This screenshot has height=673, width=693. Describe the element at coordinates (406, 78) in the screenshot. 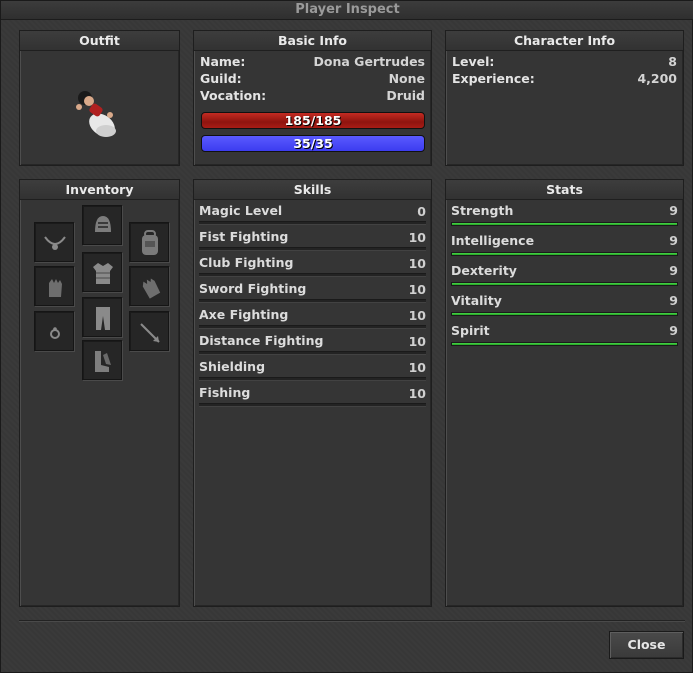

I see `guild-value: None` at that location.